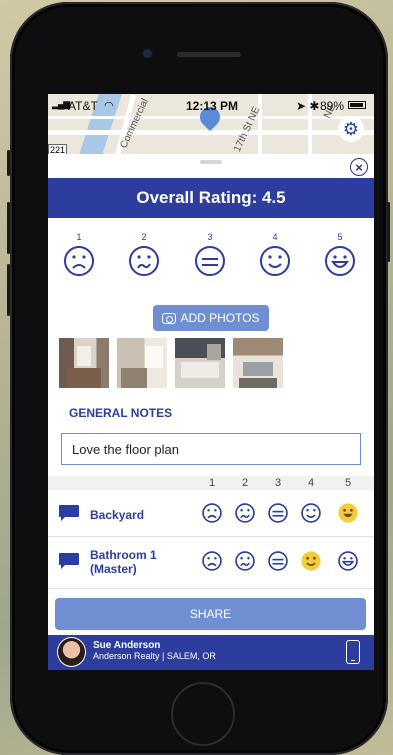 The image size is (393, 755). I want to click on general-notes-title: GENERAL NOTES, so click(121, 413).